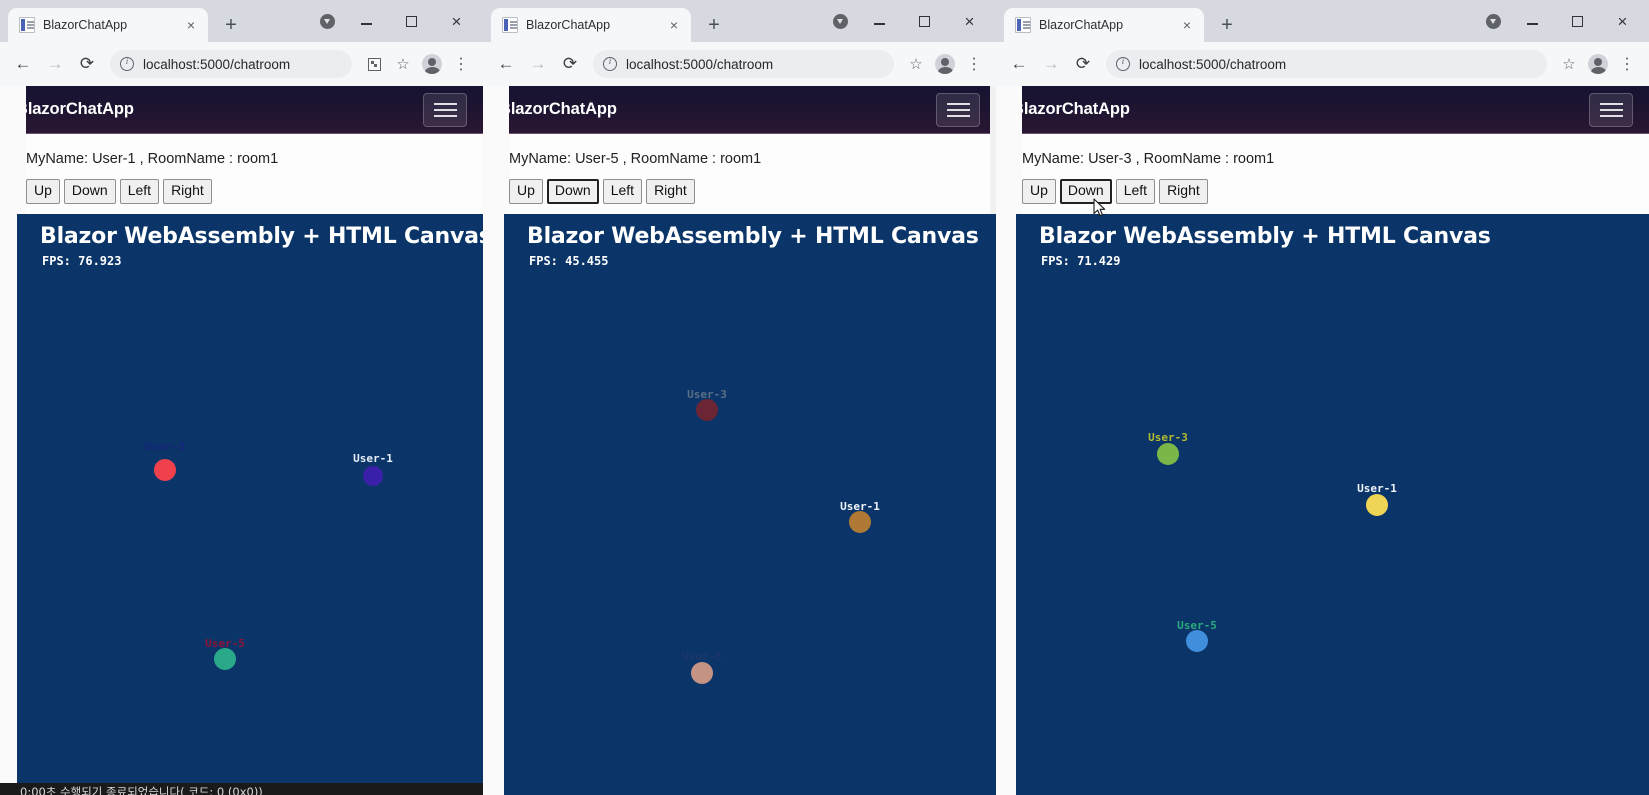 The image size is (1649, 795). Describe the element at coordinates (85, 25) in the screenshot. I see `tab-title: BlazorChatApp` at that location.